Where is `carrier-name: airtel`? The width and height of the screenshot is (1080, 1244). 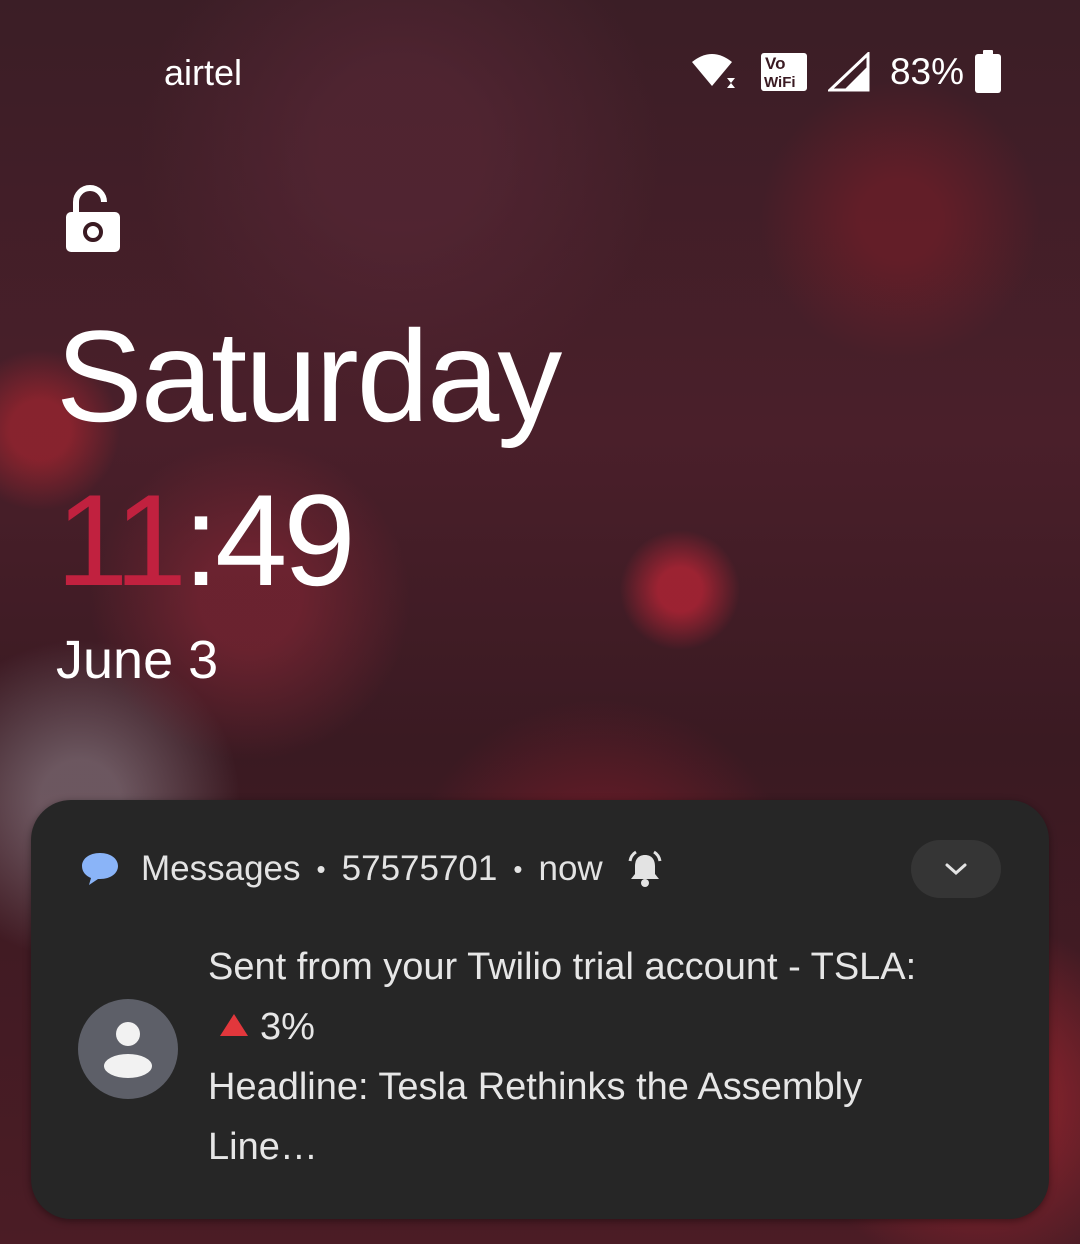
carrier-name: airtel is located at coordinates (203, 72).